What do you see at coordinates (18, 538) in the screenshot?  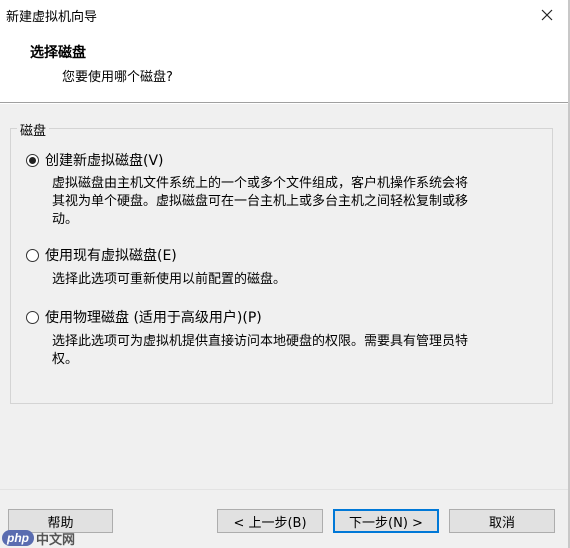 I see `watermark-logo: php` at bounding box center [18, 538].